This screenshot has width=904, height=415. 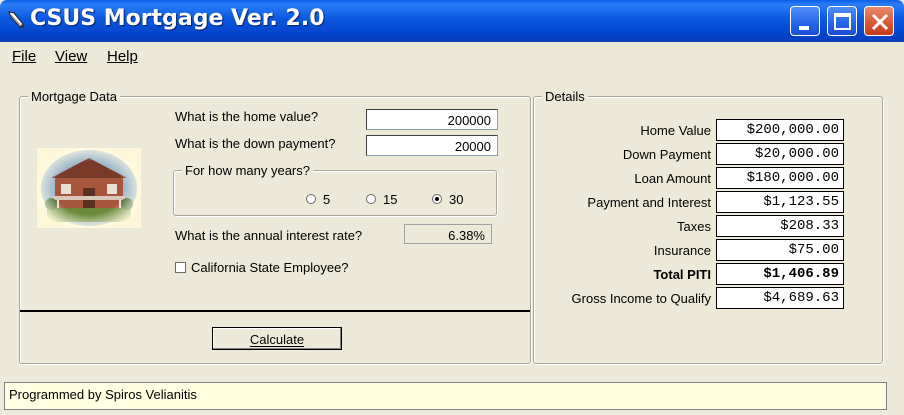 What do you see at coordinates (269, 235) in the screenshot?
I see `interest-rate-label: What is the annual interest rate?` at bounding box center [269, 235].